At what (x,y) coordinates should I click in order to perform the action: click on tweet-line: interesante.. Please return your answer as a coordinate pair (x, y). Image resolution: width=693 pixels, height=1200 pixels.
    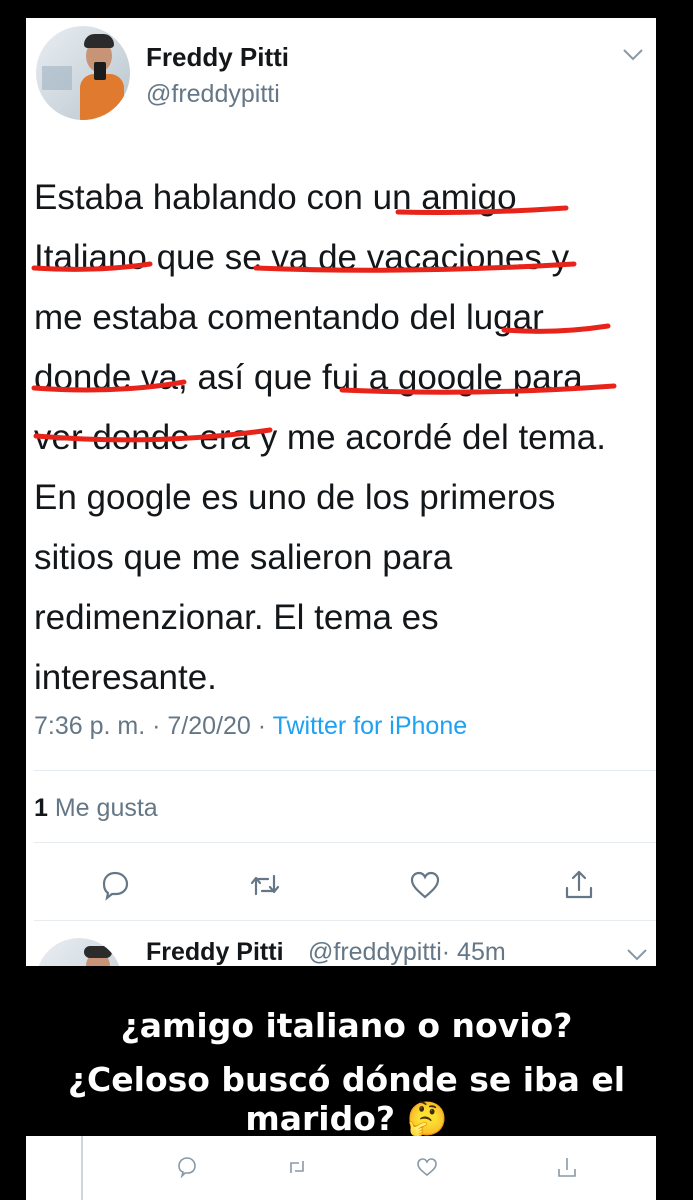
    Looking at the image, I should click on (125, 677).